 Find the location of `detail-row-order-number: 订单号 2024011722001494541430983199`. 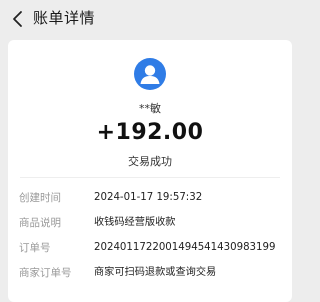

detail-row-order-number: 订单号 2024011722001494541430983199 is located at coordinates (150, 248).